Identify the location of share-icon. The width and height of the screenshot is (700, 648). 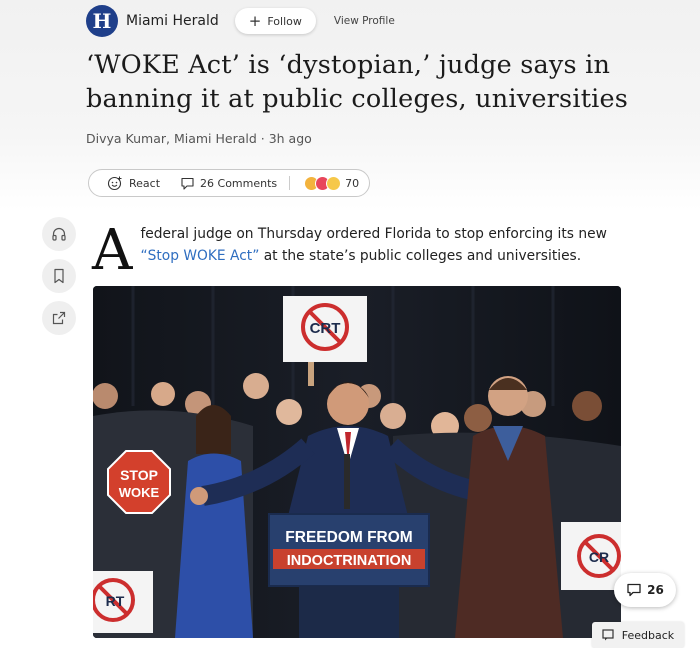
(59, 318).